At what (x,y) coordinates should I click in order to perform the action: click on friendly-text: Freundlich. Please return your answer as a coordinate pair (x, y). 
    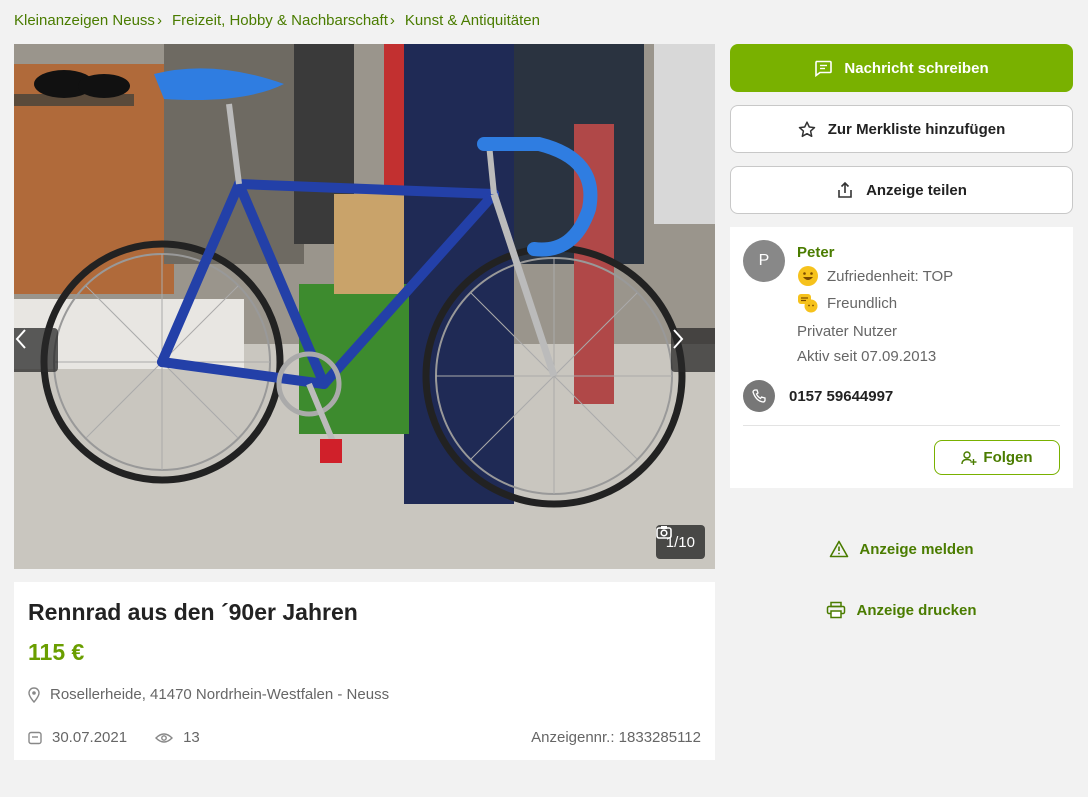
    Looking at the image, I should click on (862, 303).